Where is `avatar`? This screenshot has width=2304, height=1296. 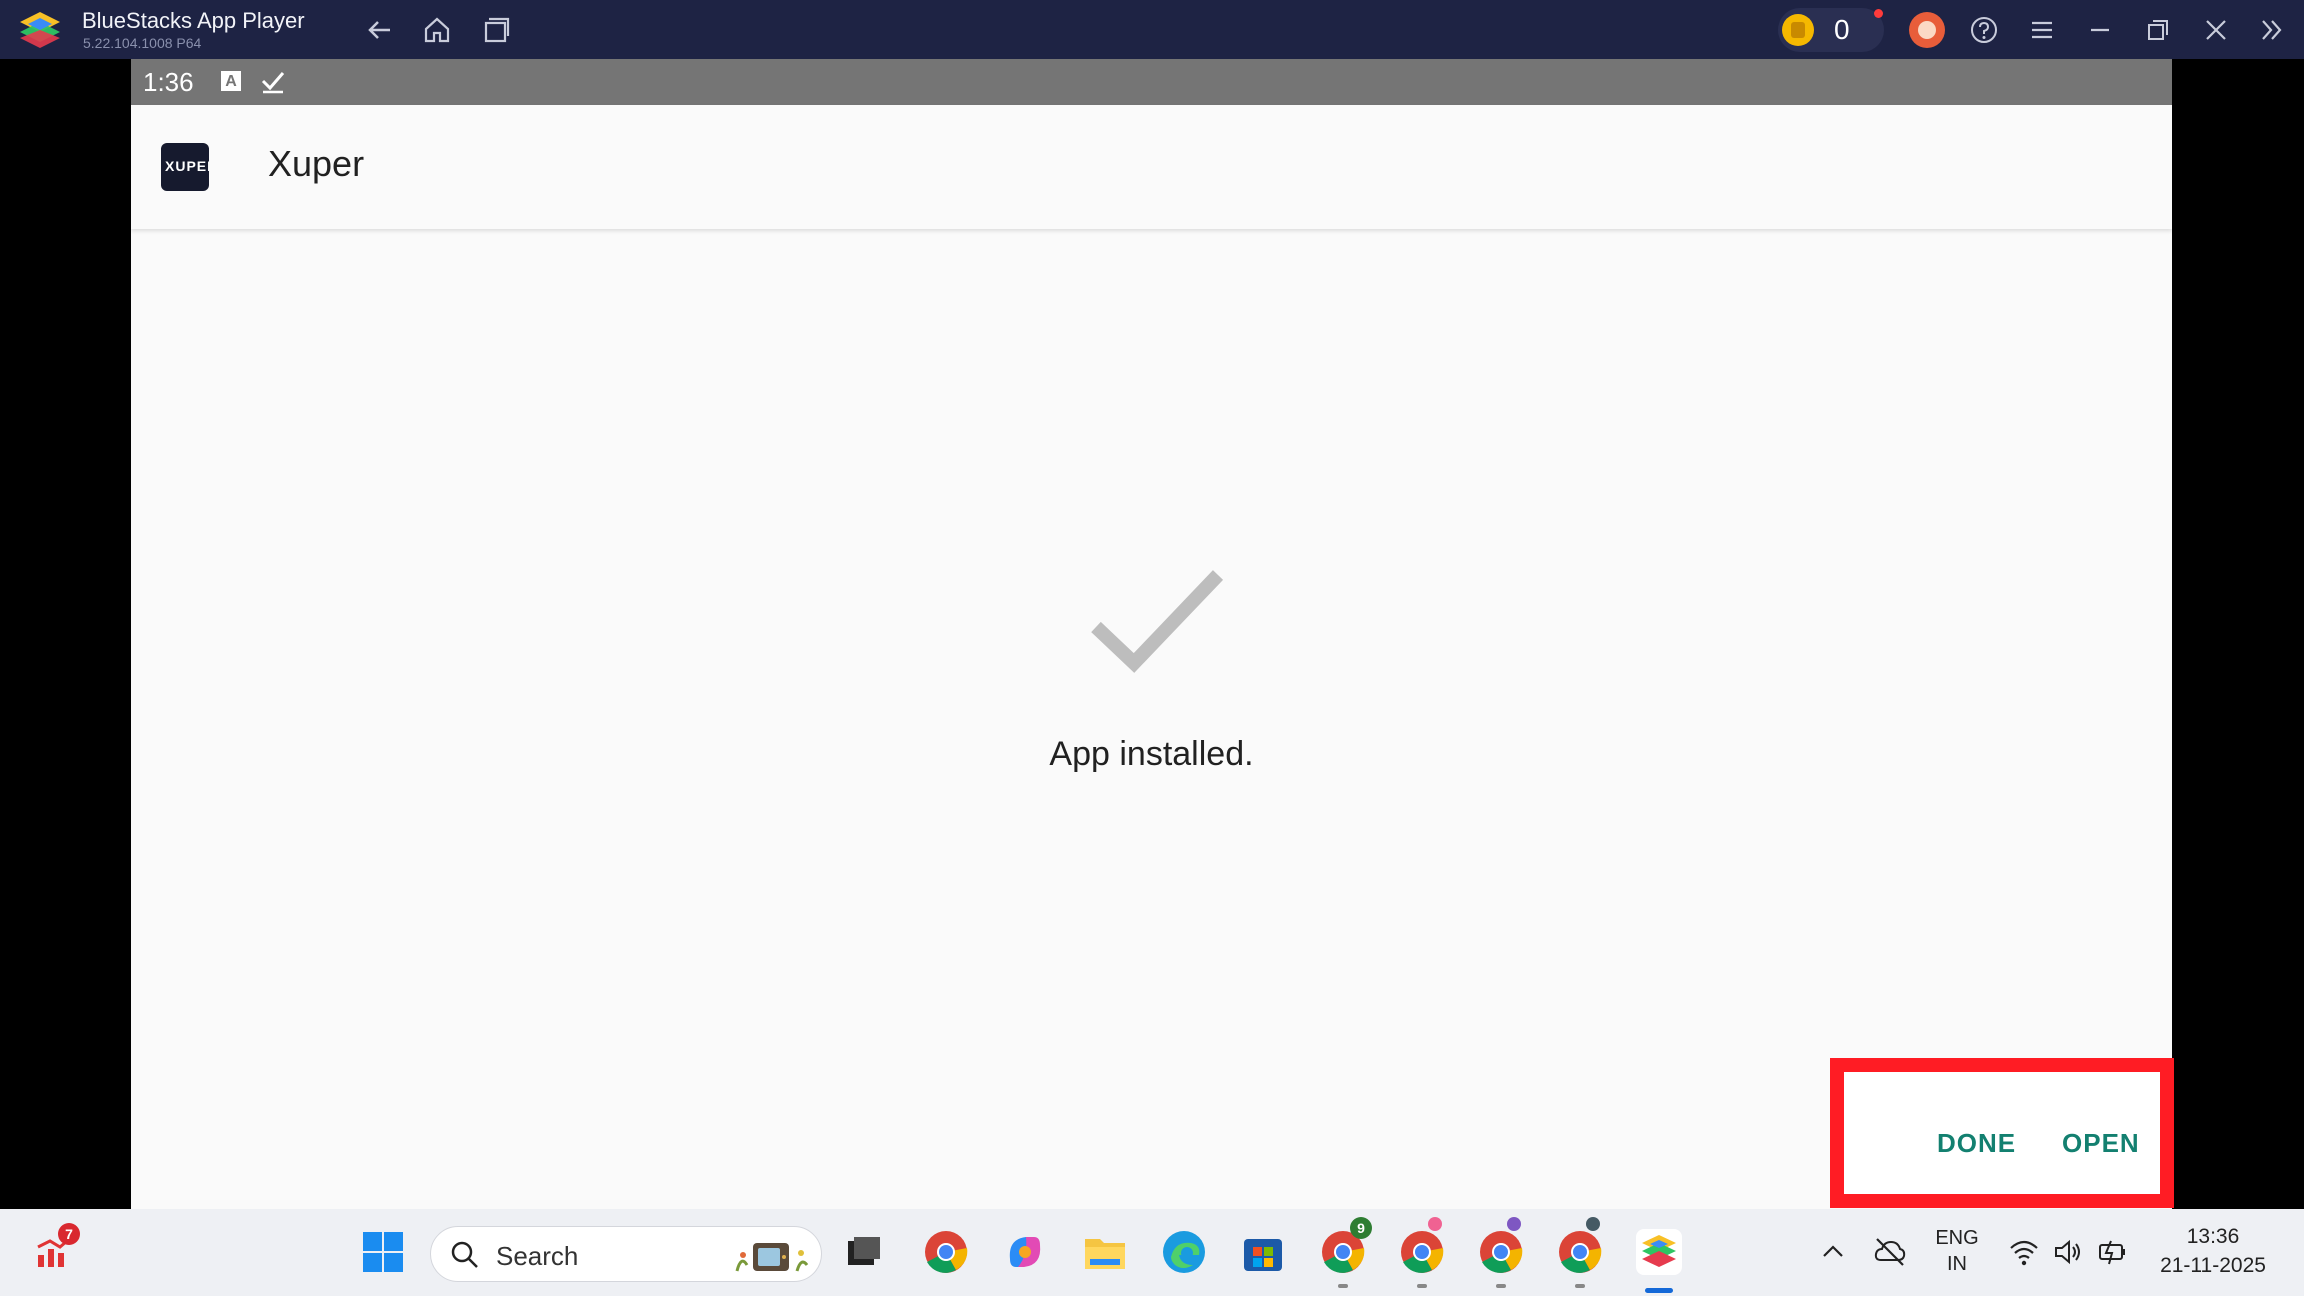
avatar is located at coordinates (1927, 30).